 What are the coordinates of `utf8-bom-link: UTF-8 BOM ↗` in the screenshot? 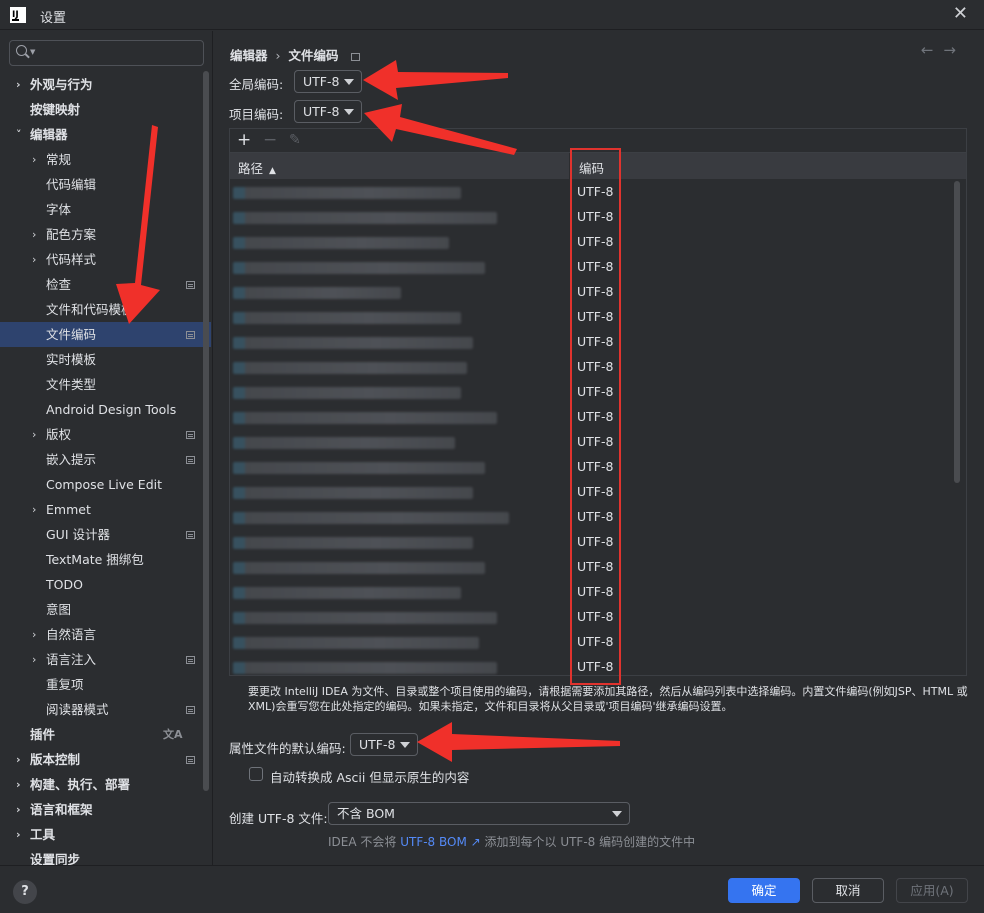 It's located at (440, 842).